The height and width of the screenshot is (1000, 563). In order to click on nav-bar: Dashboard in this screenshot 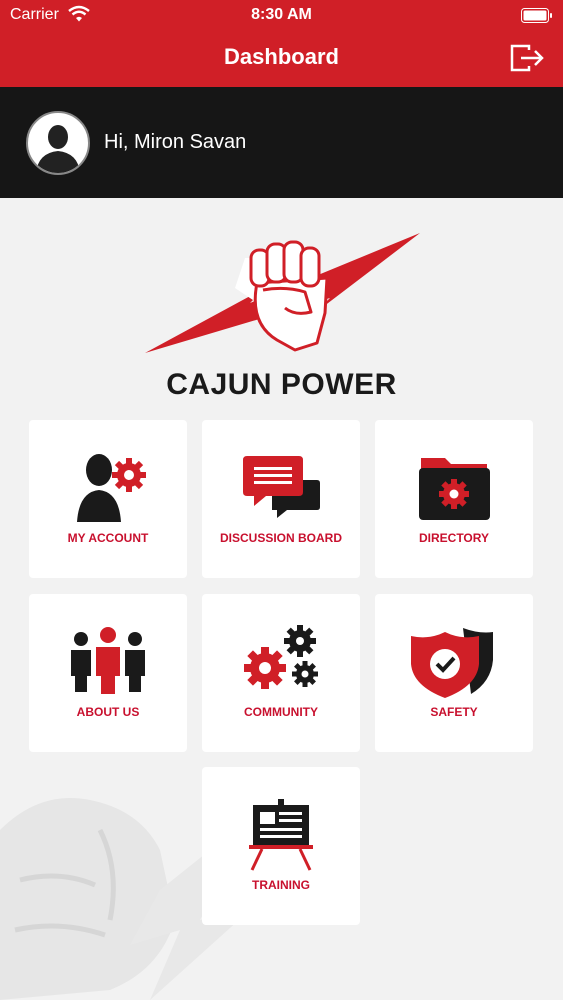, I will do `click(281, 58)`.